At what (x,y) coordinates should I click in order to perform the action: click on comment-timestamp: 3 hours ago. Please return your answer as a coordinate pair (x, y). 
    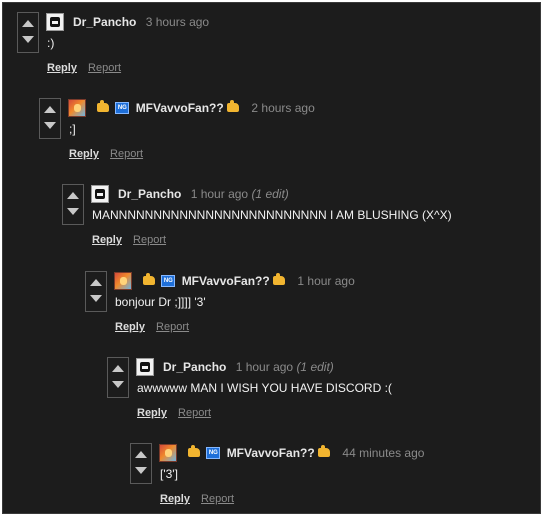
    Looking at the image, I should click on (177, 22).